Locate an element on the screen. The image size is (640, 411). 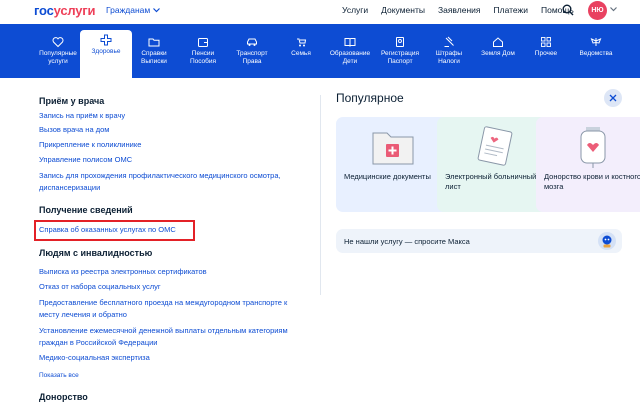
category-label: Справки is located at coordinates (154, 53).